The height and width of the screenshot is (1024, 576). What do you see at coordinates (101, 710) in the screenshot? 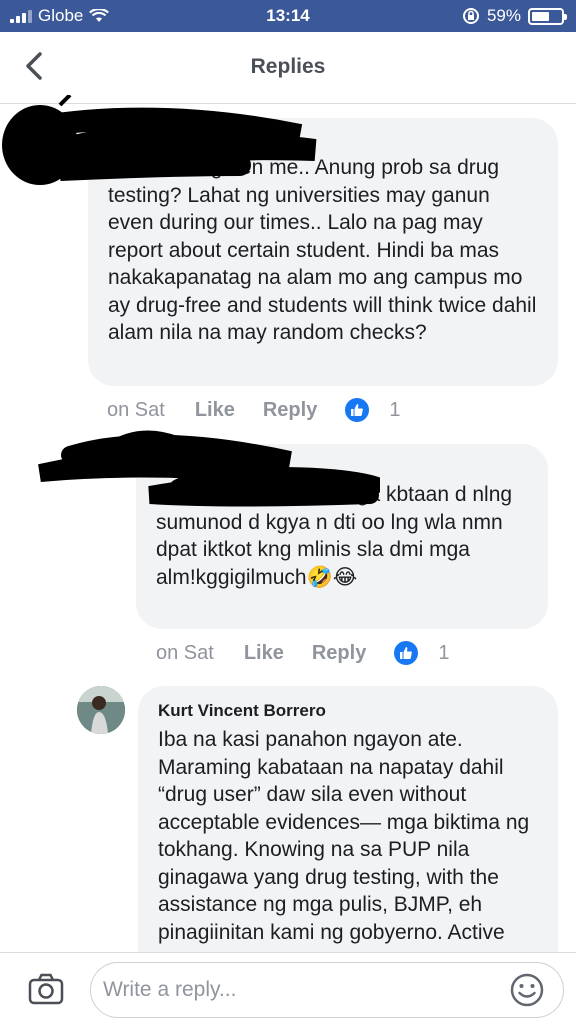
I see `avatar` at bounding box center [101, 710].